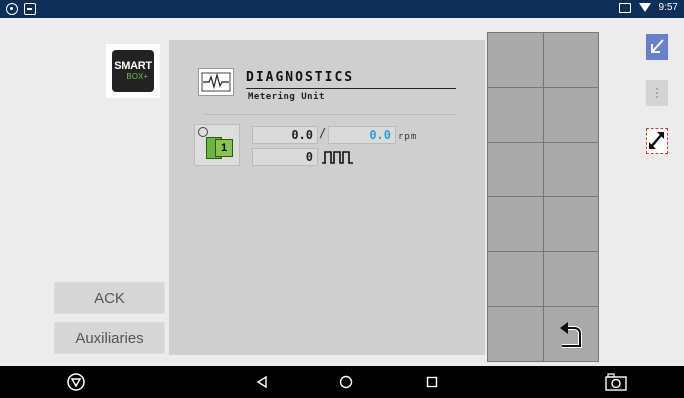 The image size is (684, 398). I want to click on metering-unit-icon: 1, so click(217, 145).